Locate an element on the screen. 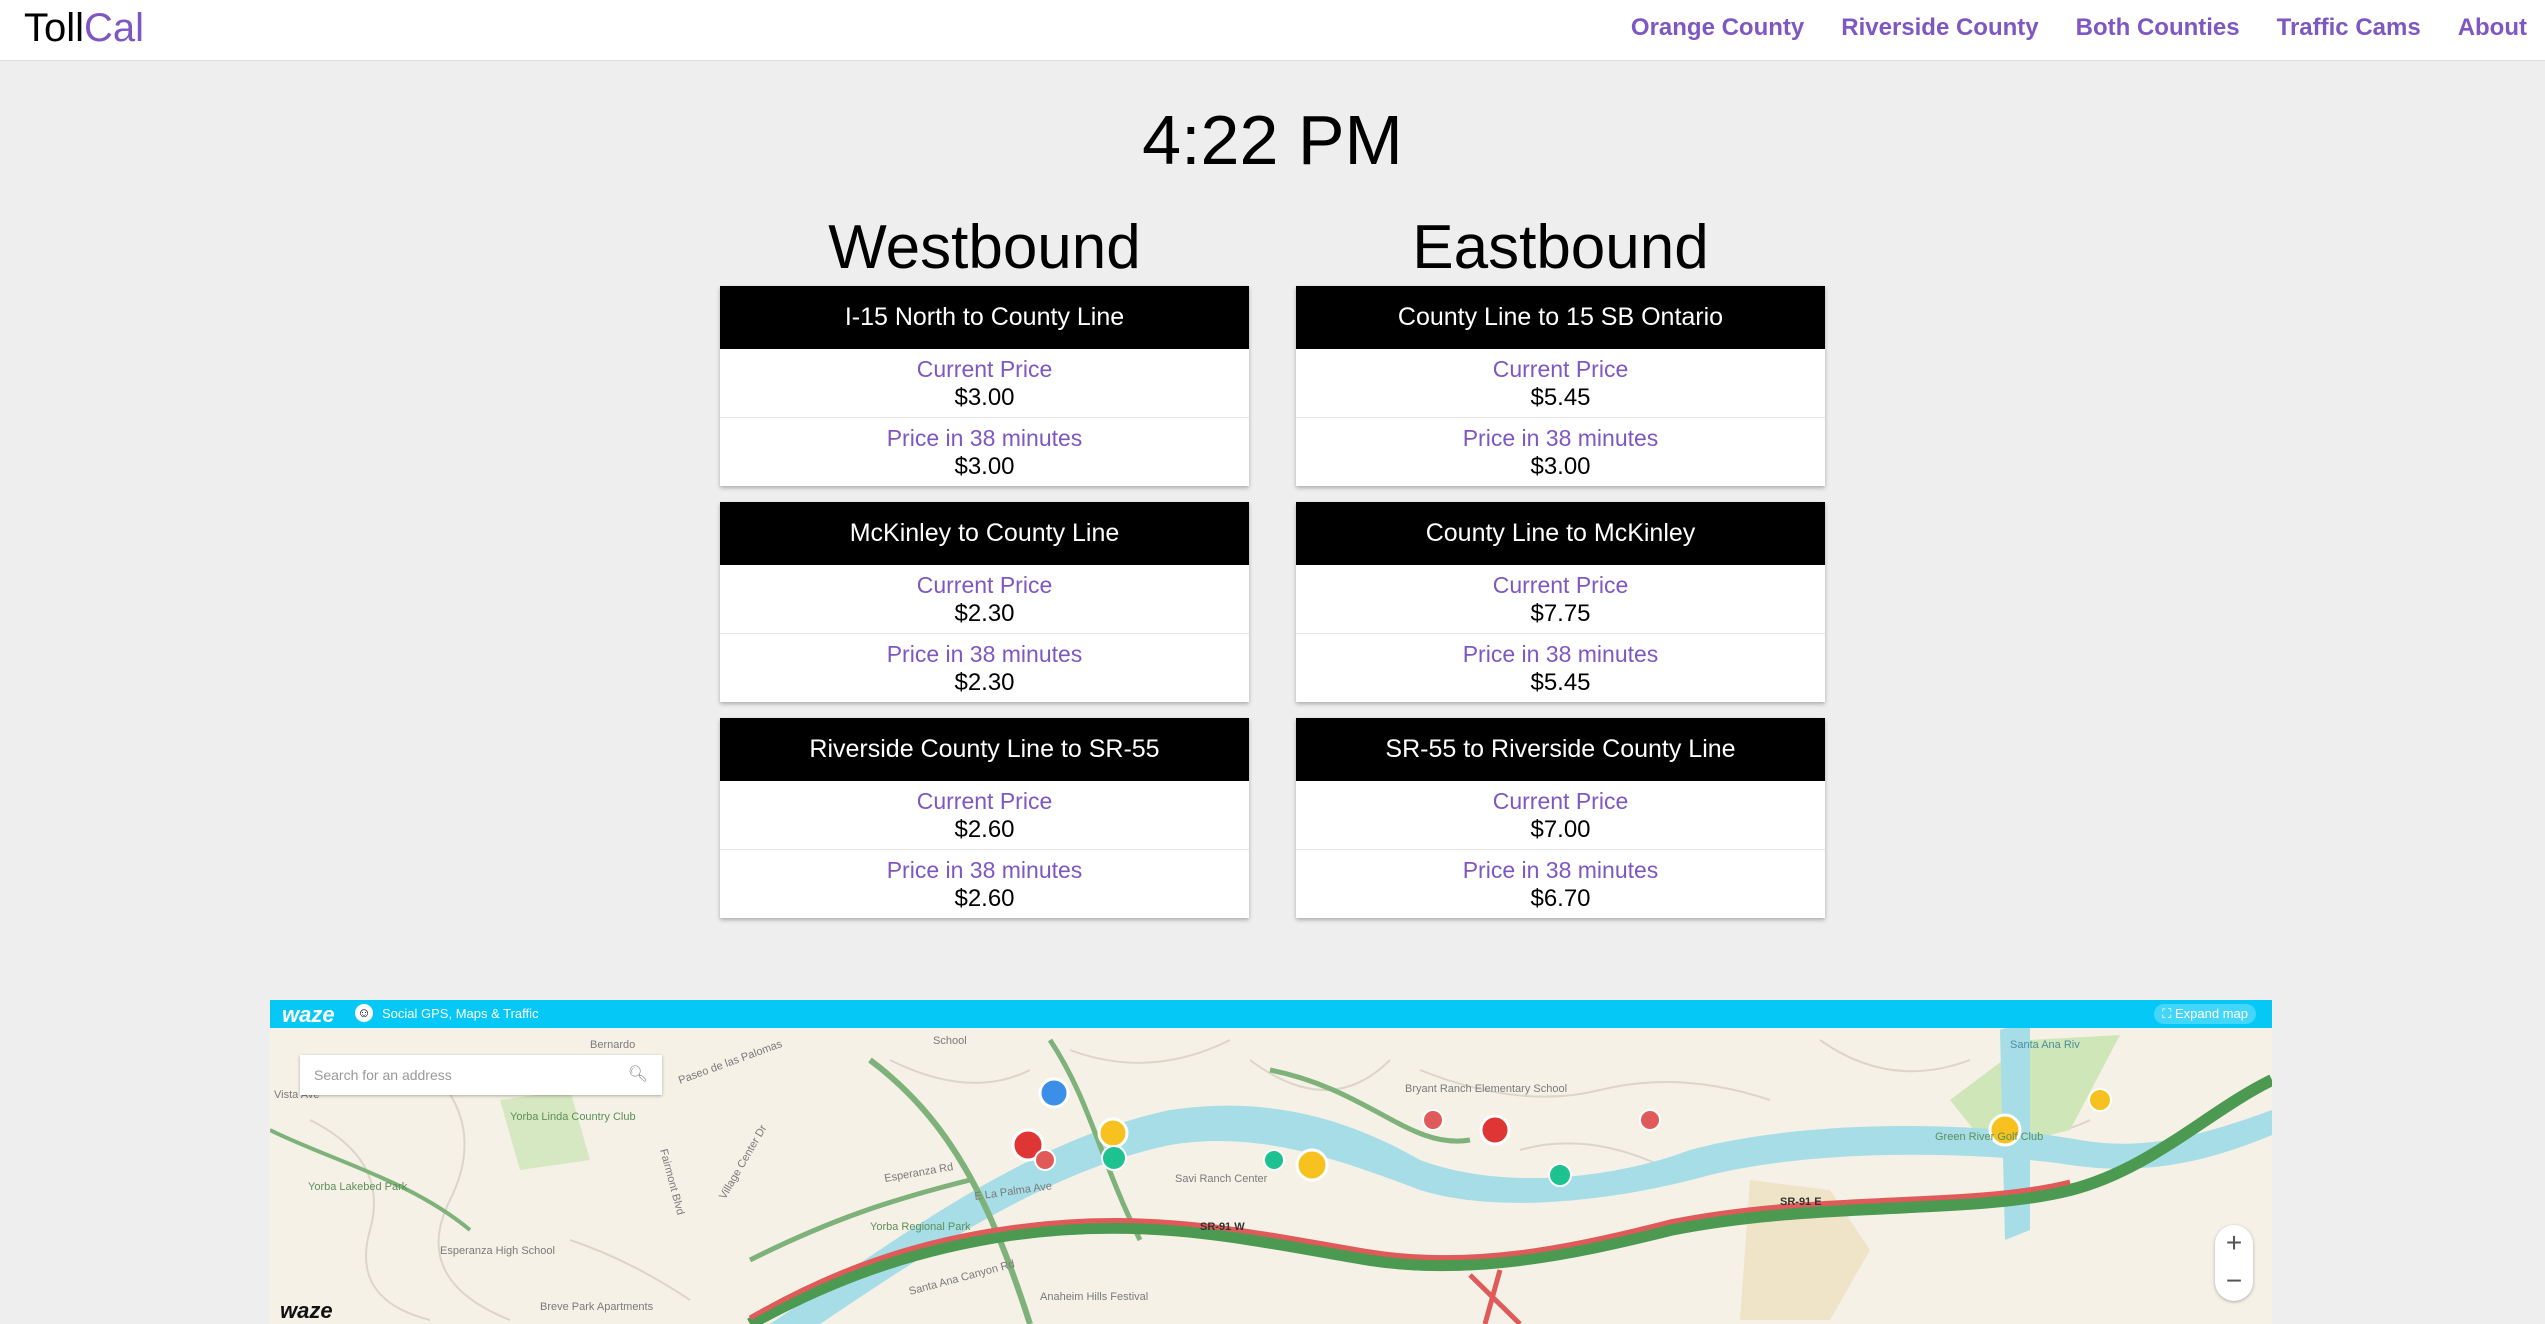  map-search-placeholder: Search for an address is located at coordinates (383, 1075).